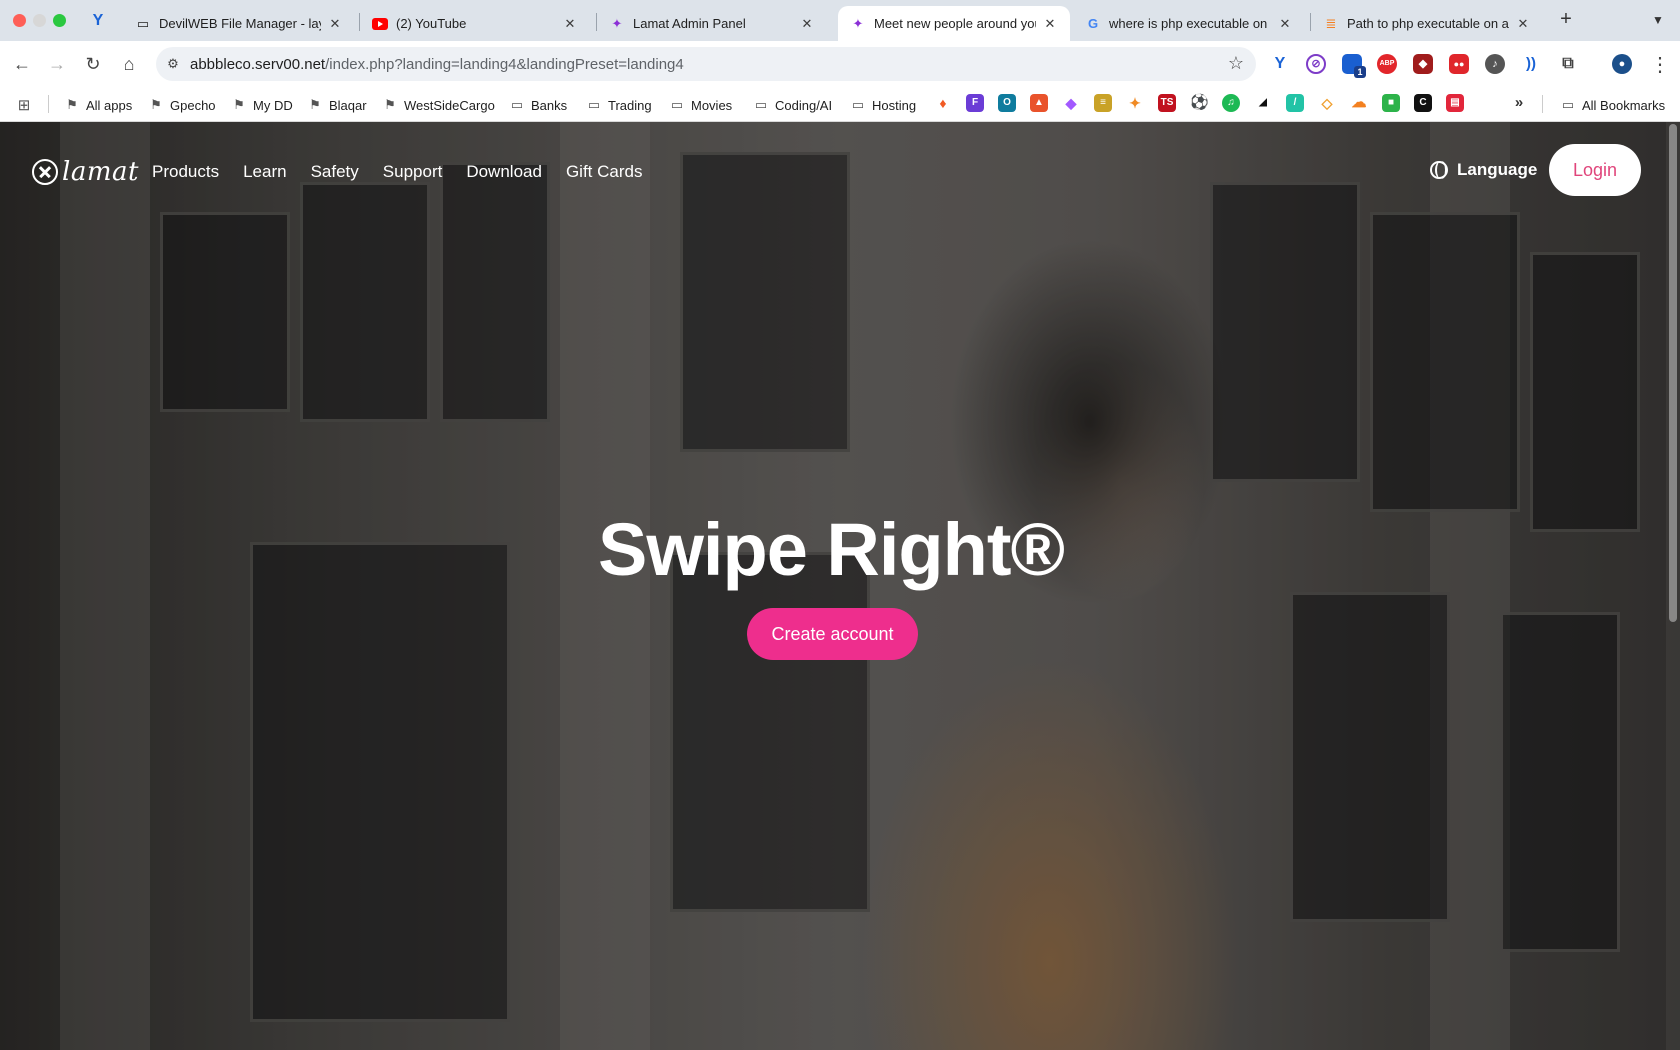 The width and height of the screenshot is (1680, 1050). What do you see at coordinates (1595, 170) in the screenshot?
I see `login-button: Login` at bounding box center [1595, 170].